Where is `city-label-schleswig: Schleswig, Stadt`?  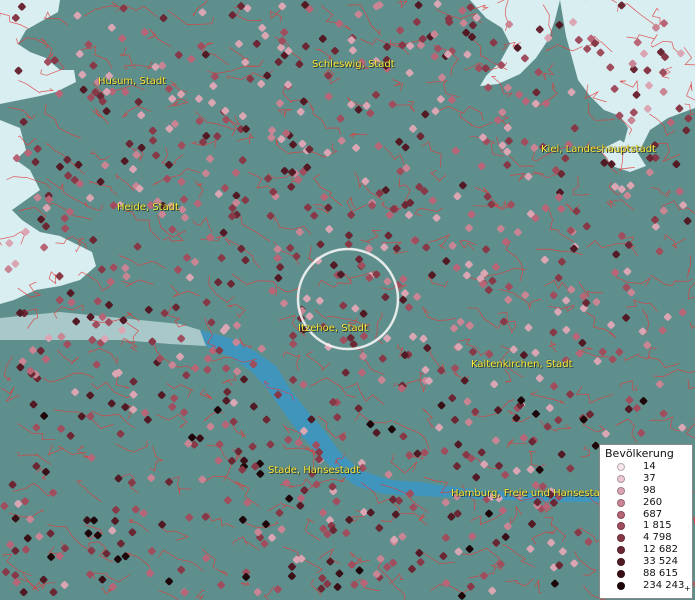 city-label-schleswig: Schleswig, Stadt is located at coordinates (353, 64).